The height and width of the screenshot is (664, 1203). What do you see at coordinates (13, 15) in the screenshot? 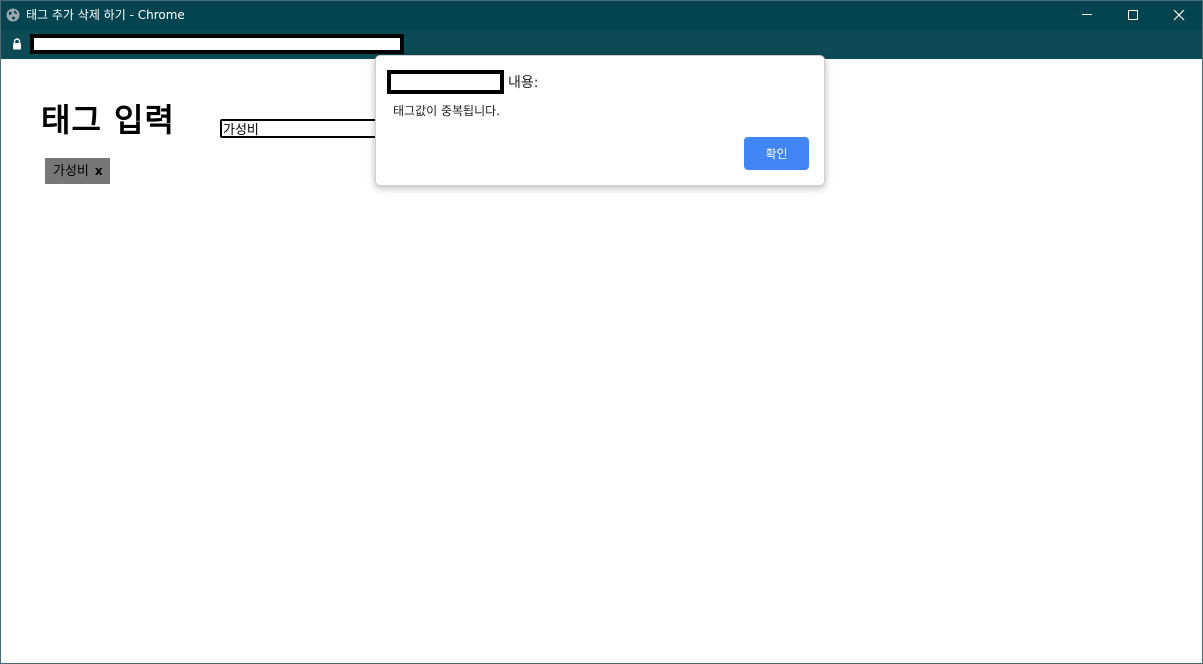
I see `globe-icon` at bounding box center [13, 15].